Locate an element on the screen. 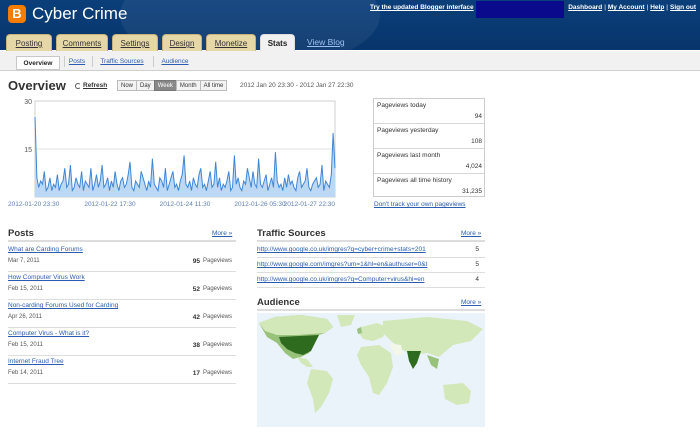  range-selector: Now Day Week Month All time is located at coordinates (172, 85).